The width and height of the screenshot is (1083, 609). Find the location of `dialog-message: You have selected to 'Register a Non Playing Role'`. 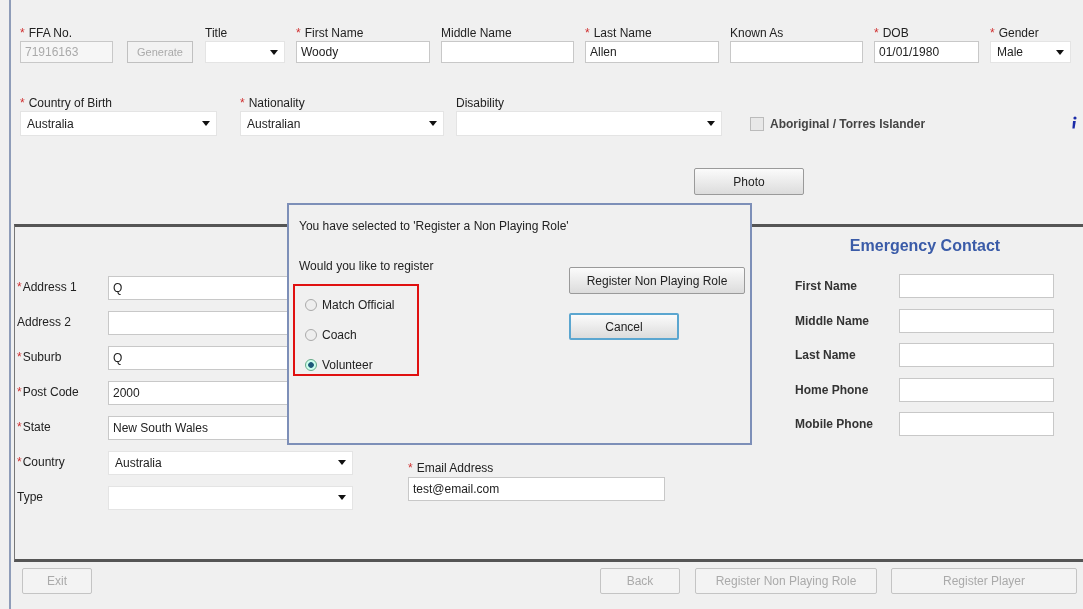

dialog-message: You have selected to 'Register a Non Playing Role' is located at coordinates (434, 227).